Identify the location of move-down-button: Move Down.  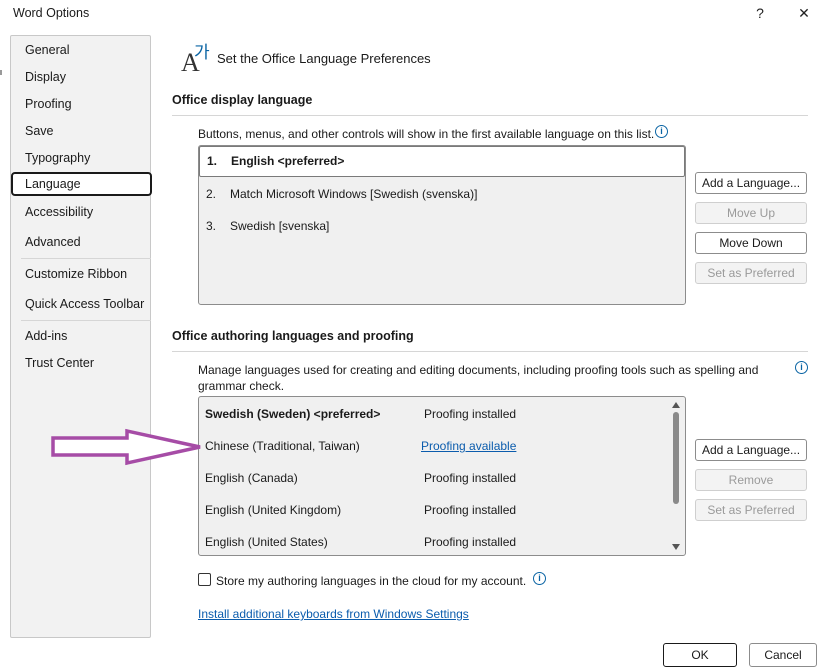
(751, 243).